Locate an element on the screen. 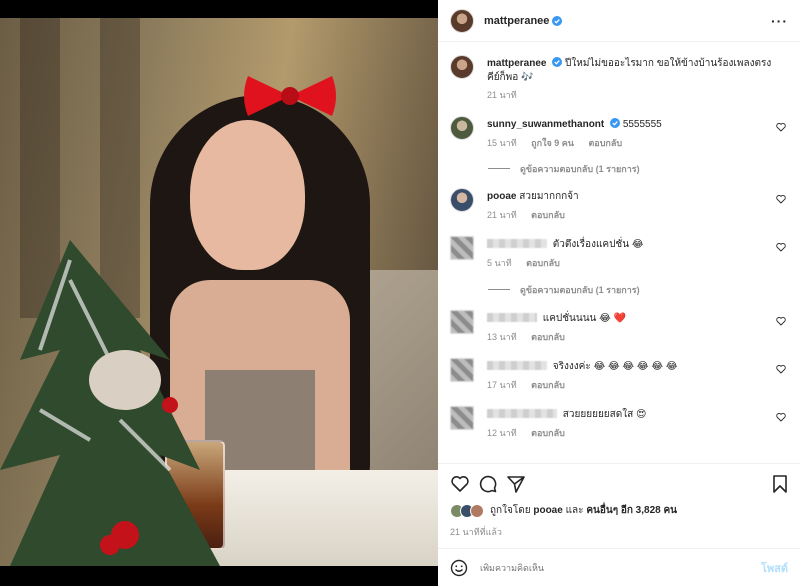 The image size is (800, 586). comment-text: 5555555 is located at coordinates (642, 124).